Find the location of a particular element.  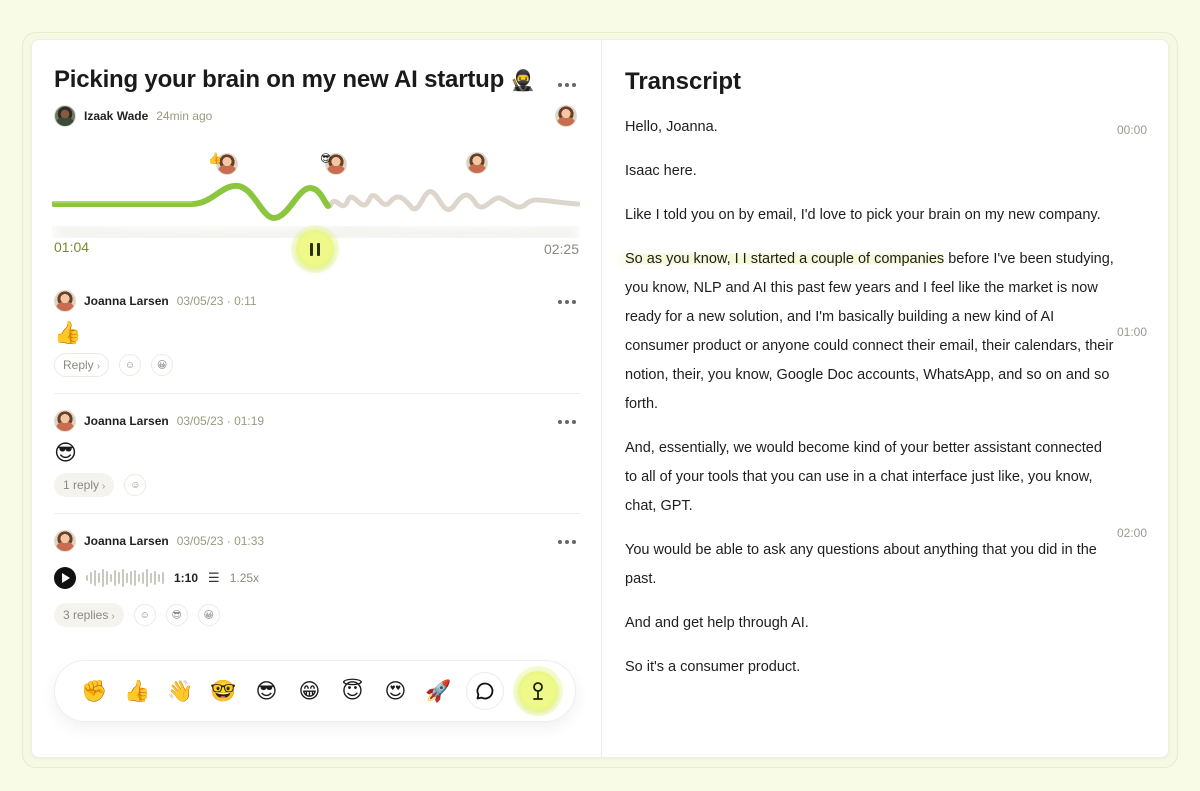

reply-button: Reply › is located at coordinates (82, 365).